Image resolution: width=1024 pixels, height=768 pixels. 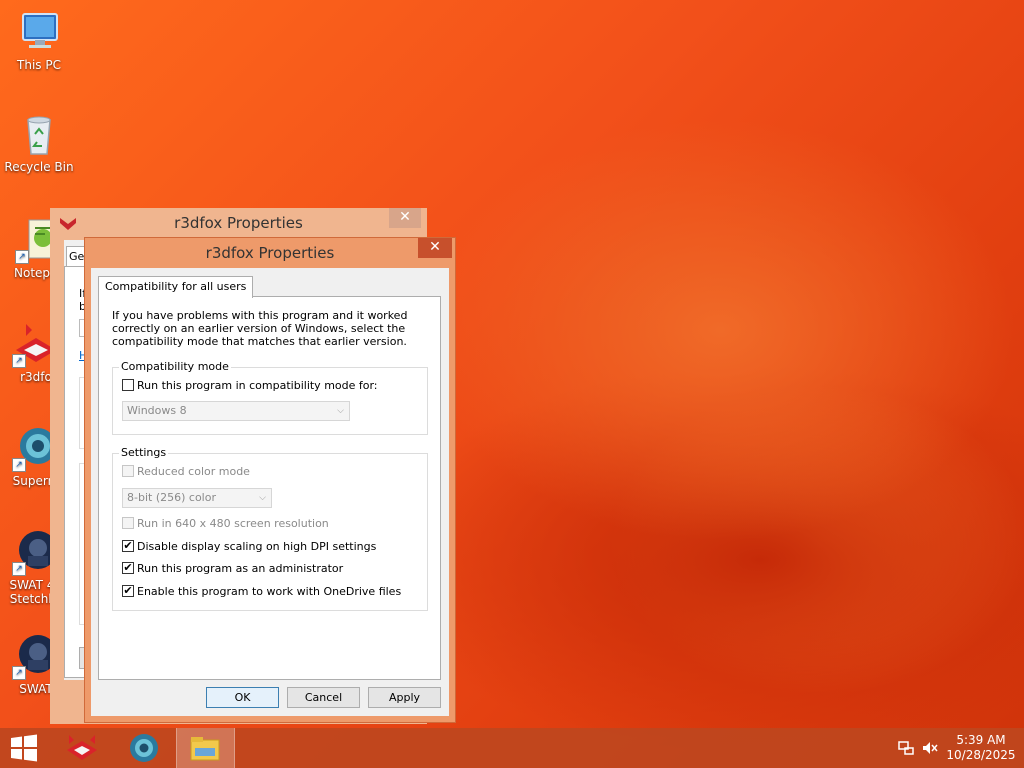 What do you see at coordinates (39, 167) in the screenshot?
I see `desktop-icon-label: Recycle Bin` at bounding box center [39, 167].